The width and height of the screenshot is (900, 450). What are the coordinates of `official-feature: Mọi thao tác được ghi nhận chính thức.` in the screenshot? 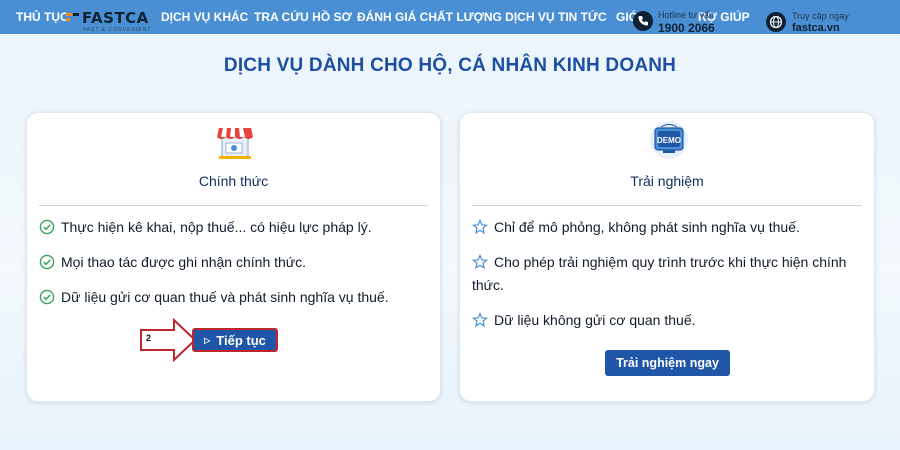 It's located at (232, 262).